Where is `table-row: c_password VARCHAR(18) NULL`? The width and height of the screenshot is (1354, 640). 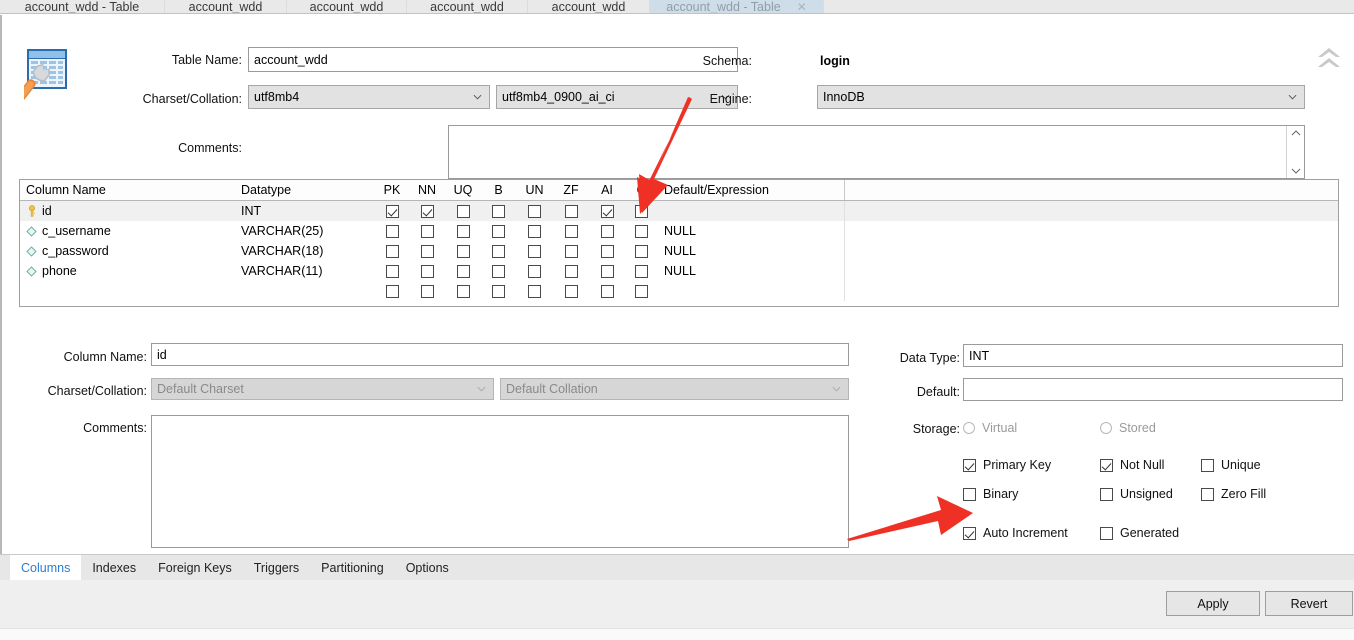
table-row: c_password VARCHAR(18) NULL is located at coordinates (679, 251).